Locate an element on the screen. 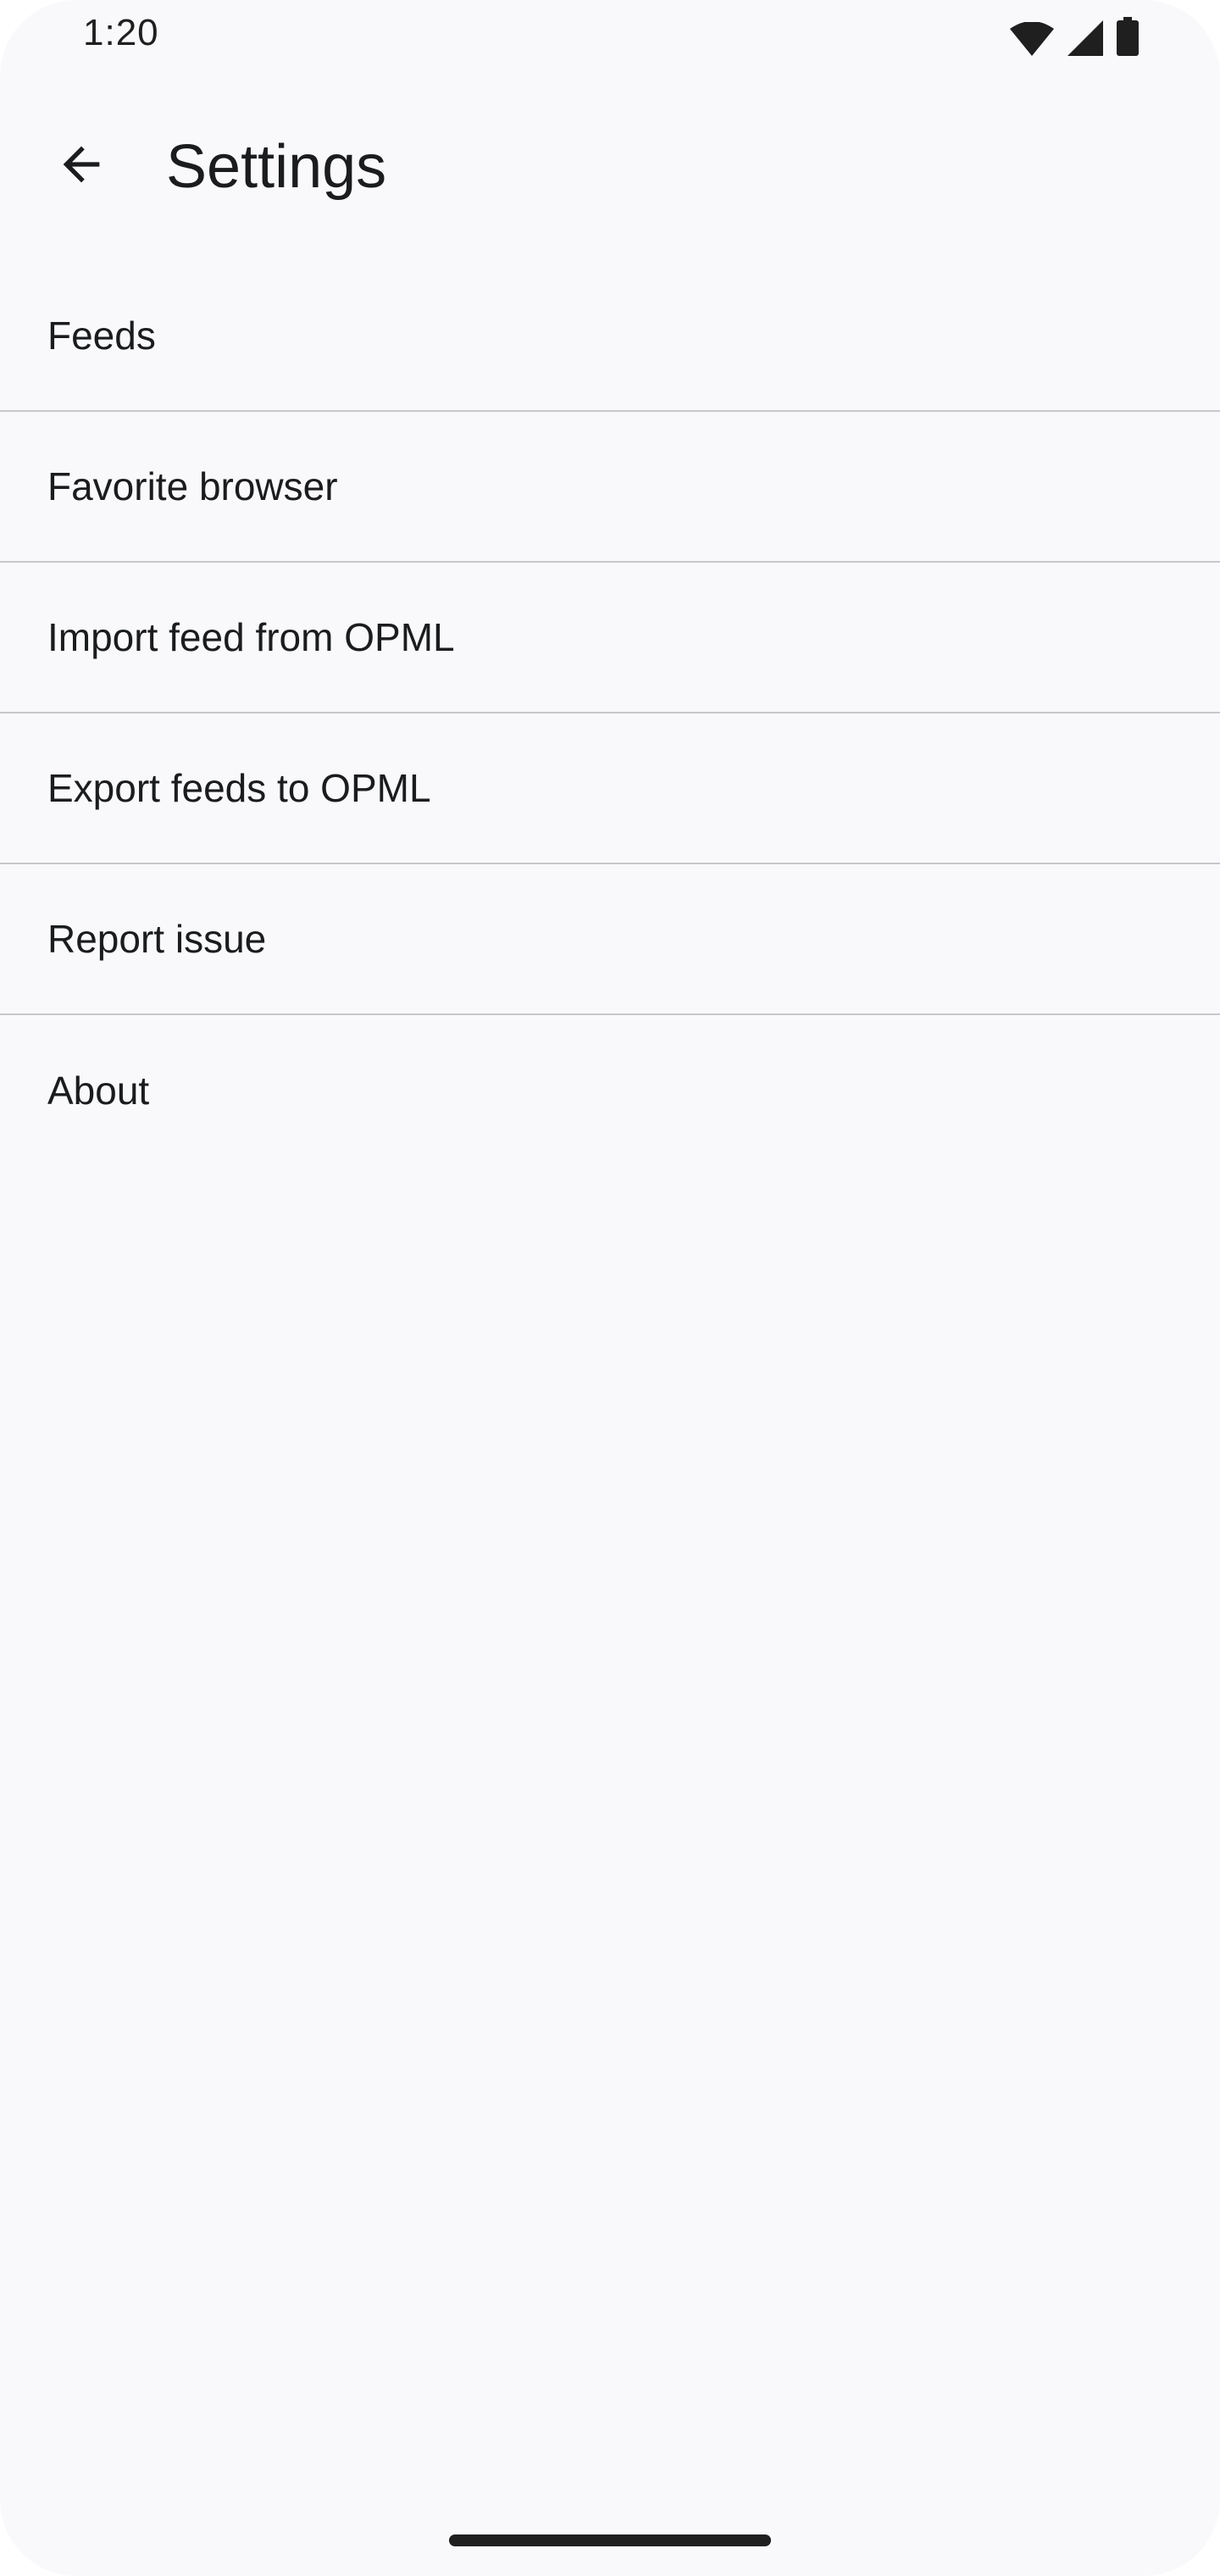 The width and height of the screenshot is (1220, 2576). settings-item-label: About is located at coordinates (98, 1091).